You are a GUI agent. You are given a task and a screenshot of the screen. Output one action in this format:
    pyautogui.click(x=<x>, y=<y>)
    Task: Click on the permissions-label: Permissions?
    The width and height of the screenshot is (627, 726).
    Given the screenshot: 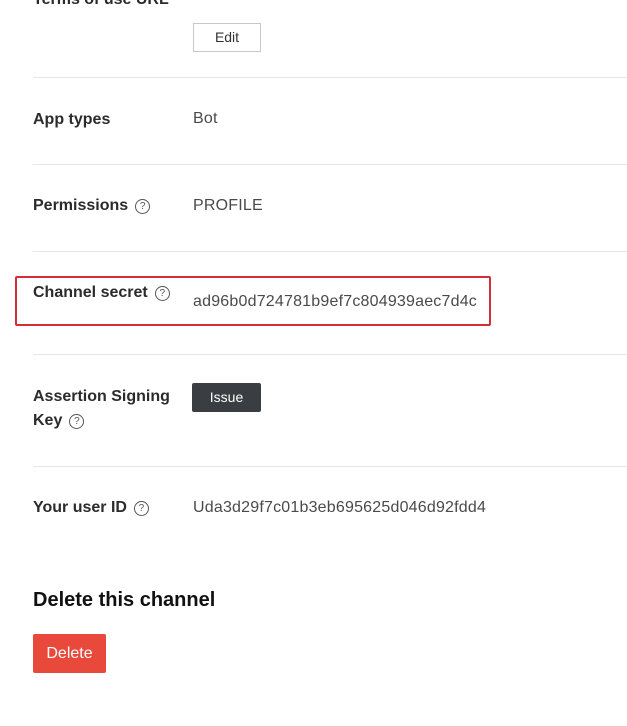 What is the action you would take?
    pyautogui.click(x=92, y=206)
    